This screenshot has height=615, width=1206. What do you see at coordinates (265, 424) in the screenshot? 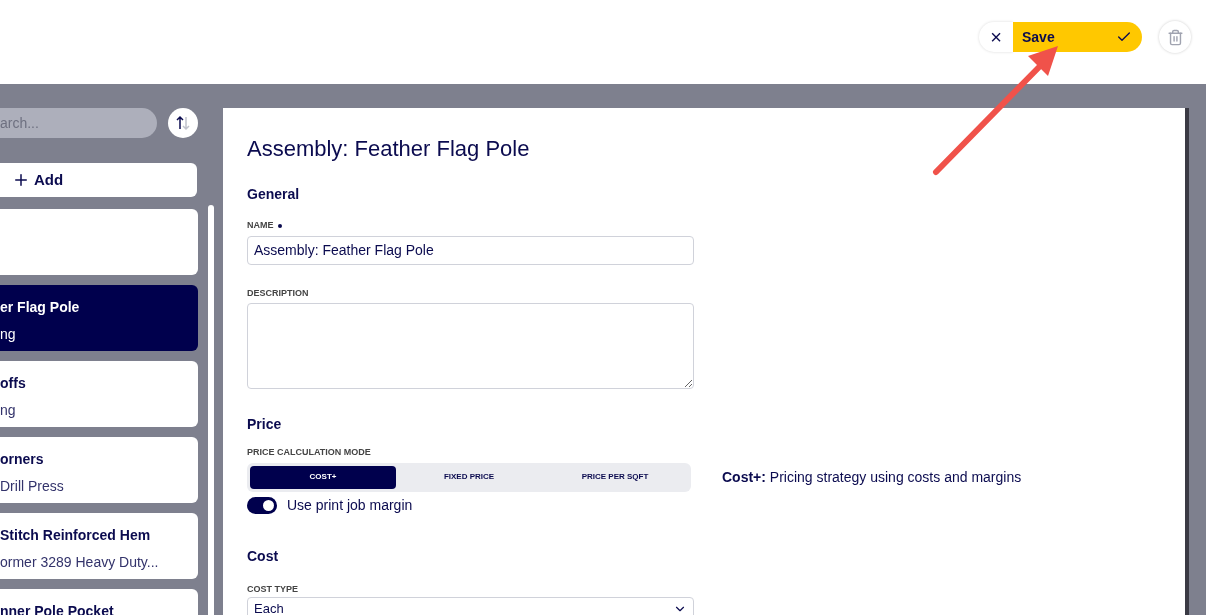
I see `section-heading: Price` at bounding box center [265, 424].